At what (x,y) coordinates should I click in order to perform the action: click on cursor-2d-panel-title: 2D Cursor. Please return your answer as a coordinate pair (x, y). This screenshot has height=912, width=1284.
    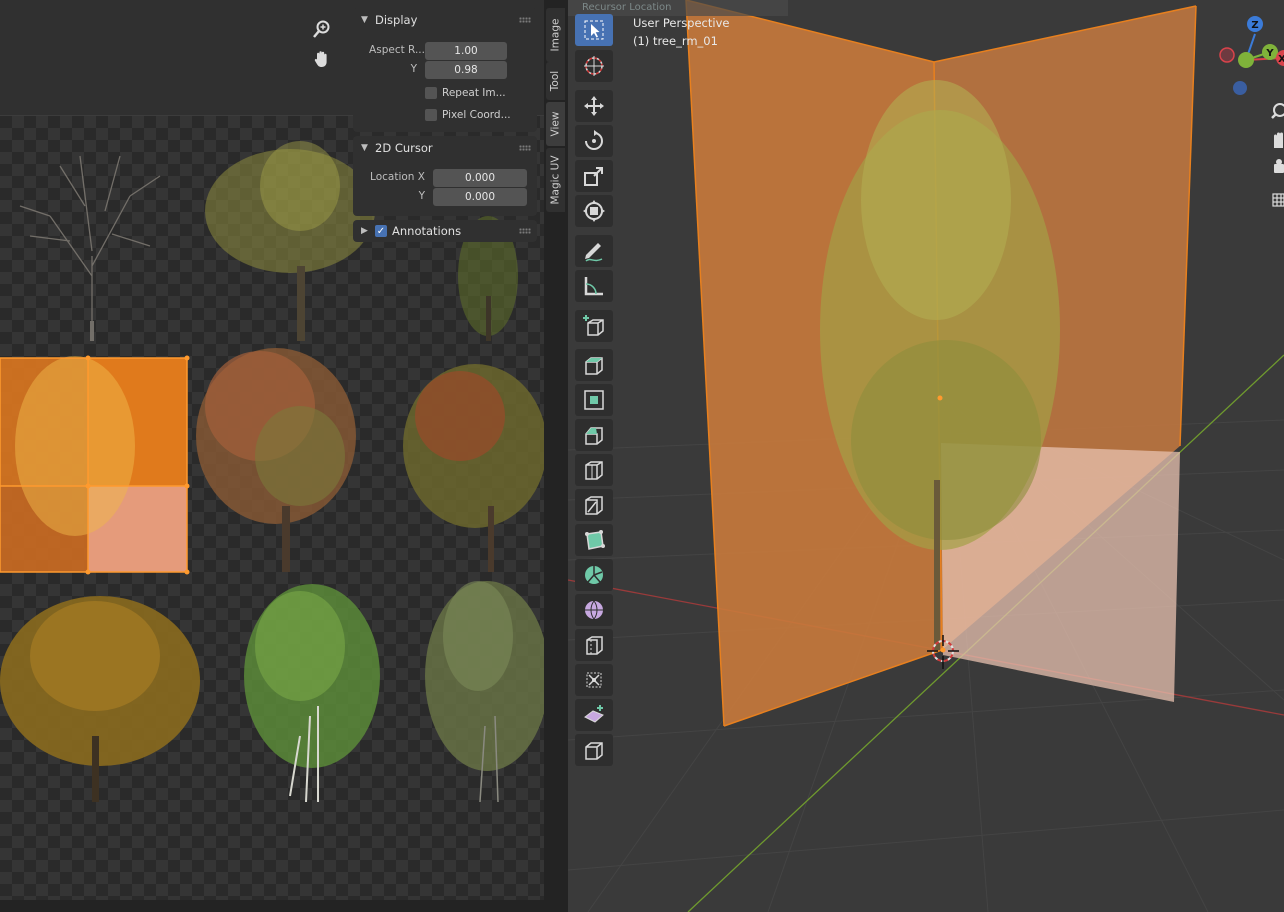
    Looking at the image, I should click on (404, 148).